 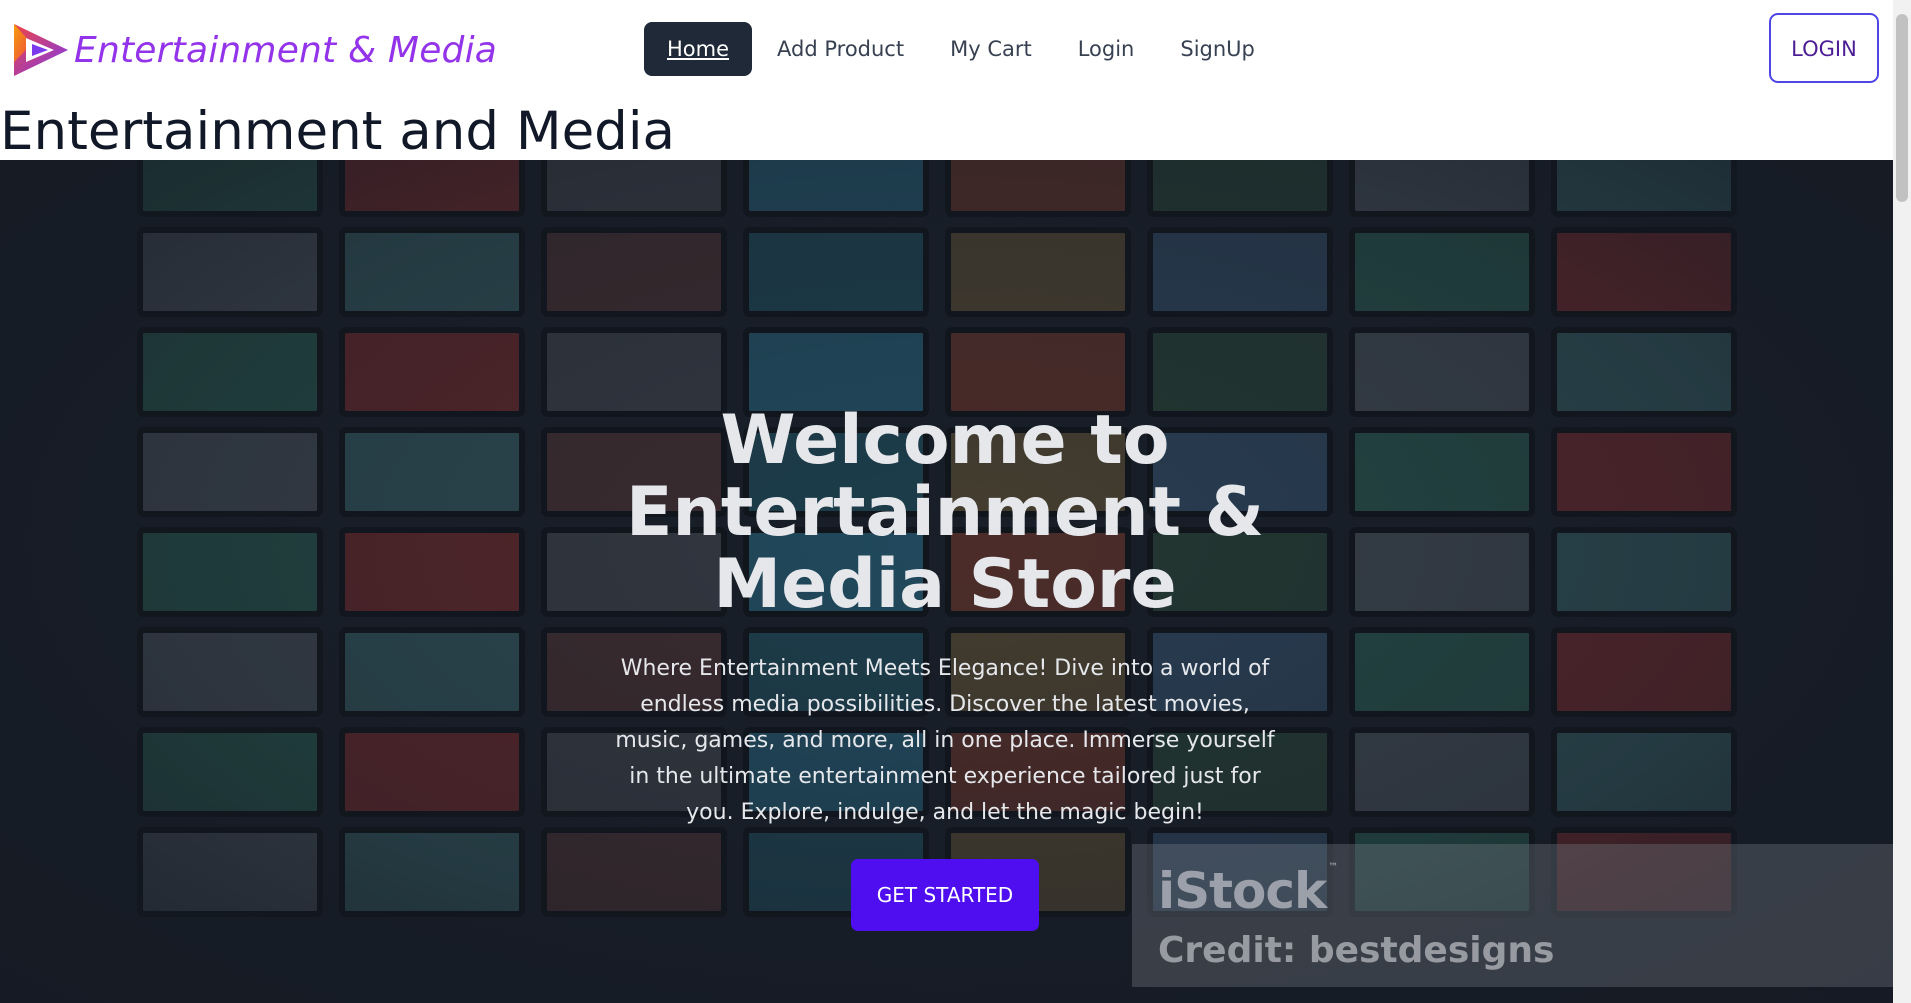 I want to click on hero-title-line-2: Entertainment &, so click(x=945, y=512).